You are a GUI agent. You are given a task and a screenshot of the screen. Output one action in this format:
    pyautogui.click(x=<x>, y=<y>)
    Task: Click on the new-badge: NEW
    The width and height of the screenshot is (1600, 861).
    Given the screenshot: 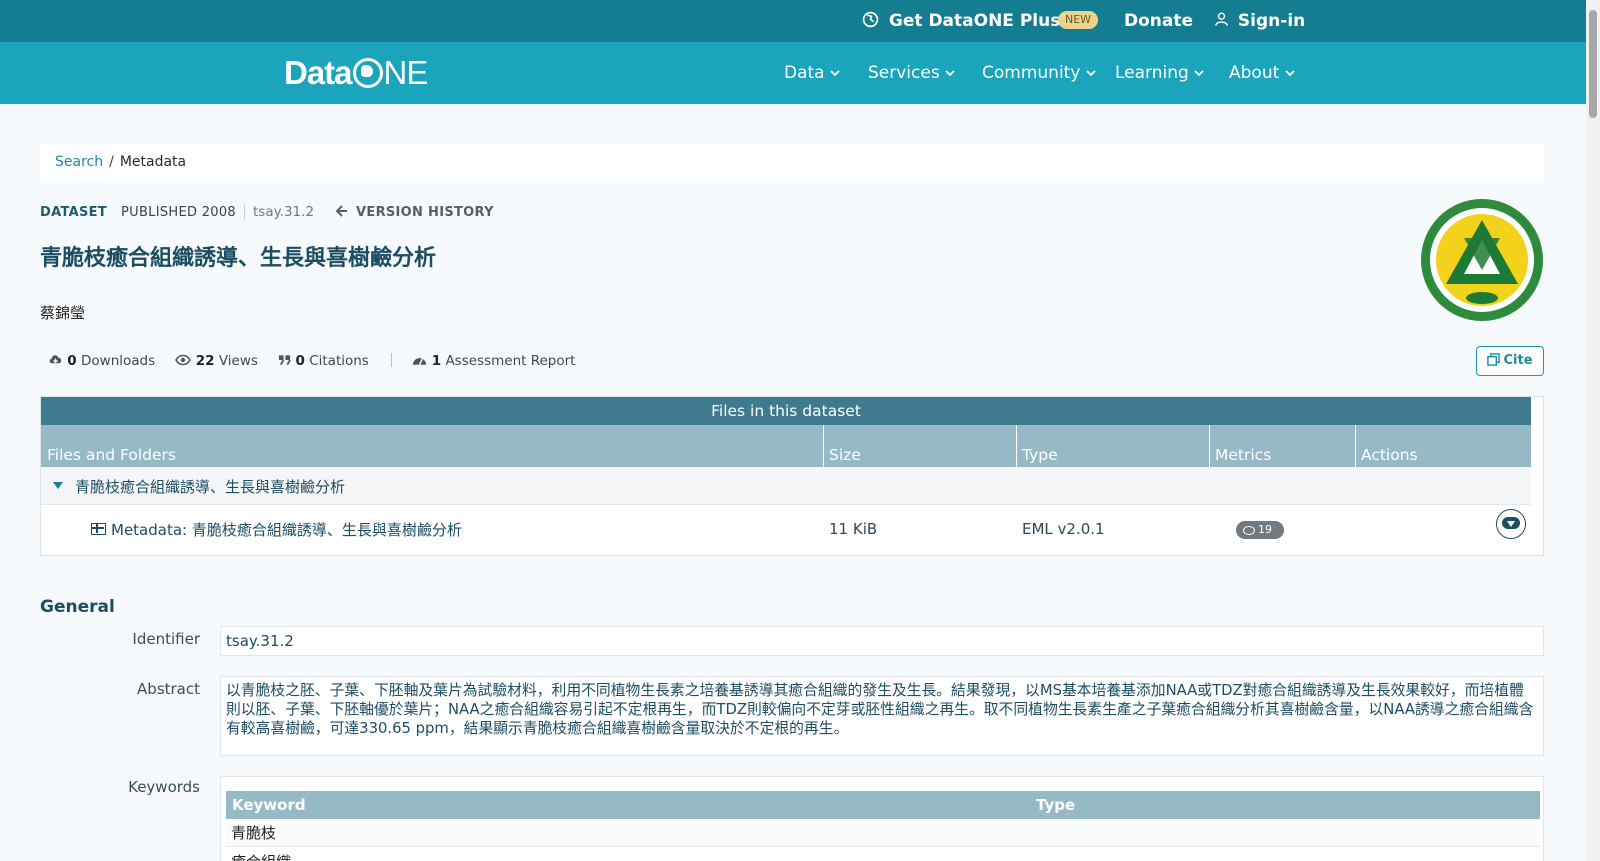 What is the action you would take?
    pyautogui.click(x=1078, y=20)
    